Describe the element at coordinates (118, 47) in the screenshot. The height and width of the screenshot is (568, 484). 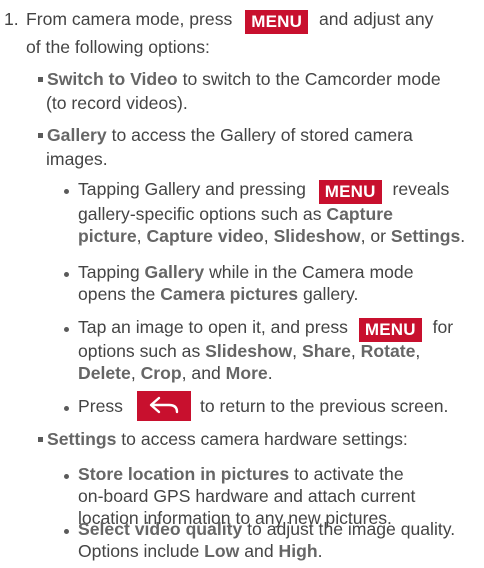
I see `step-intro-line-2: of the following options:` at that location.